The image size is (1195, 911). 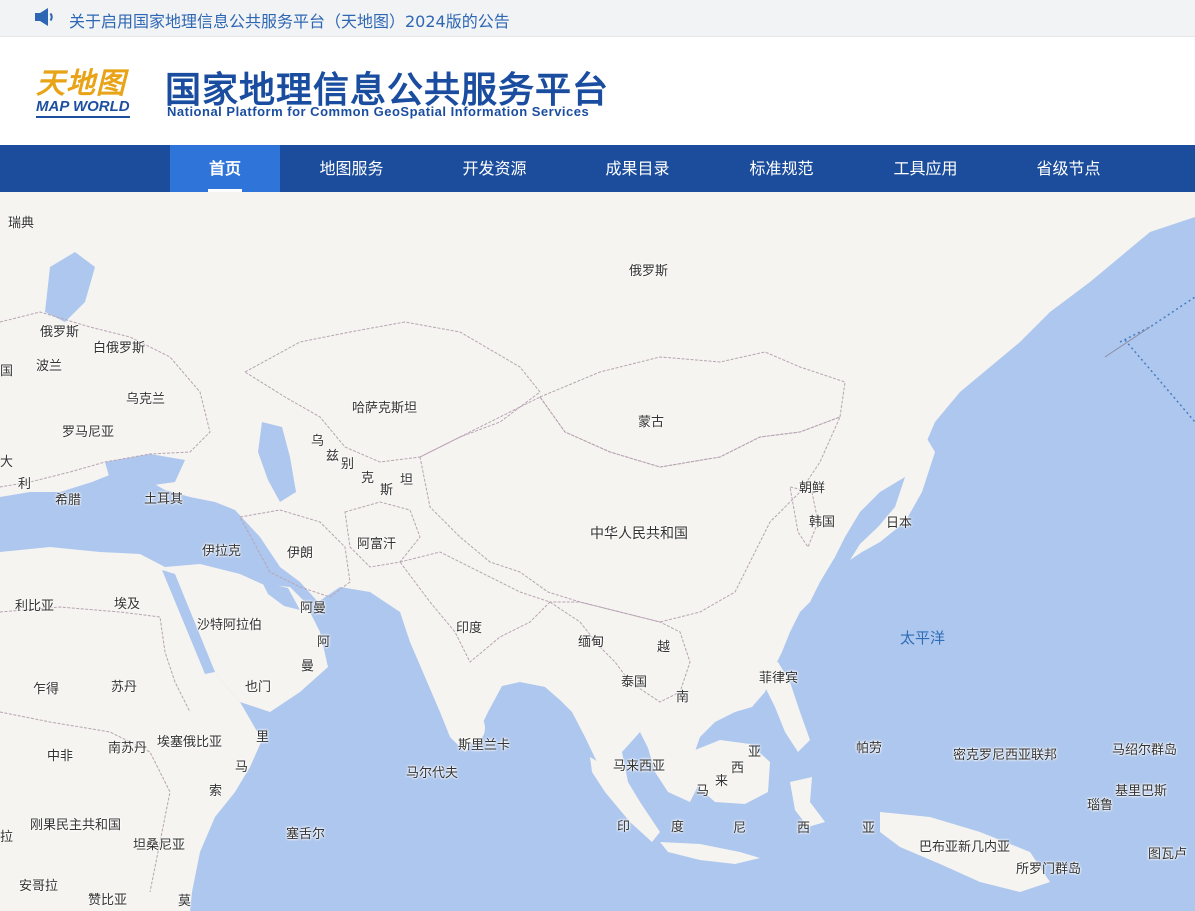 I want to click on map-label-poland: 波兰, so click(x=49, y=366).